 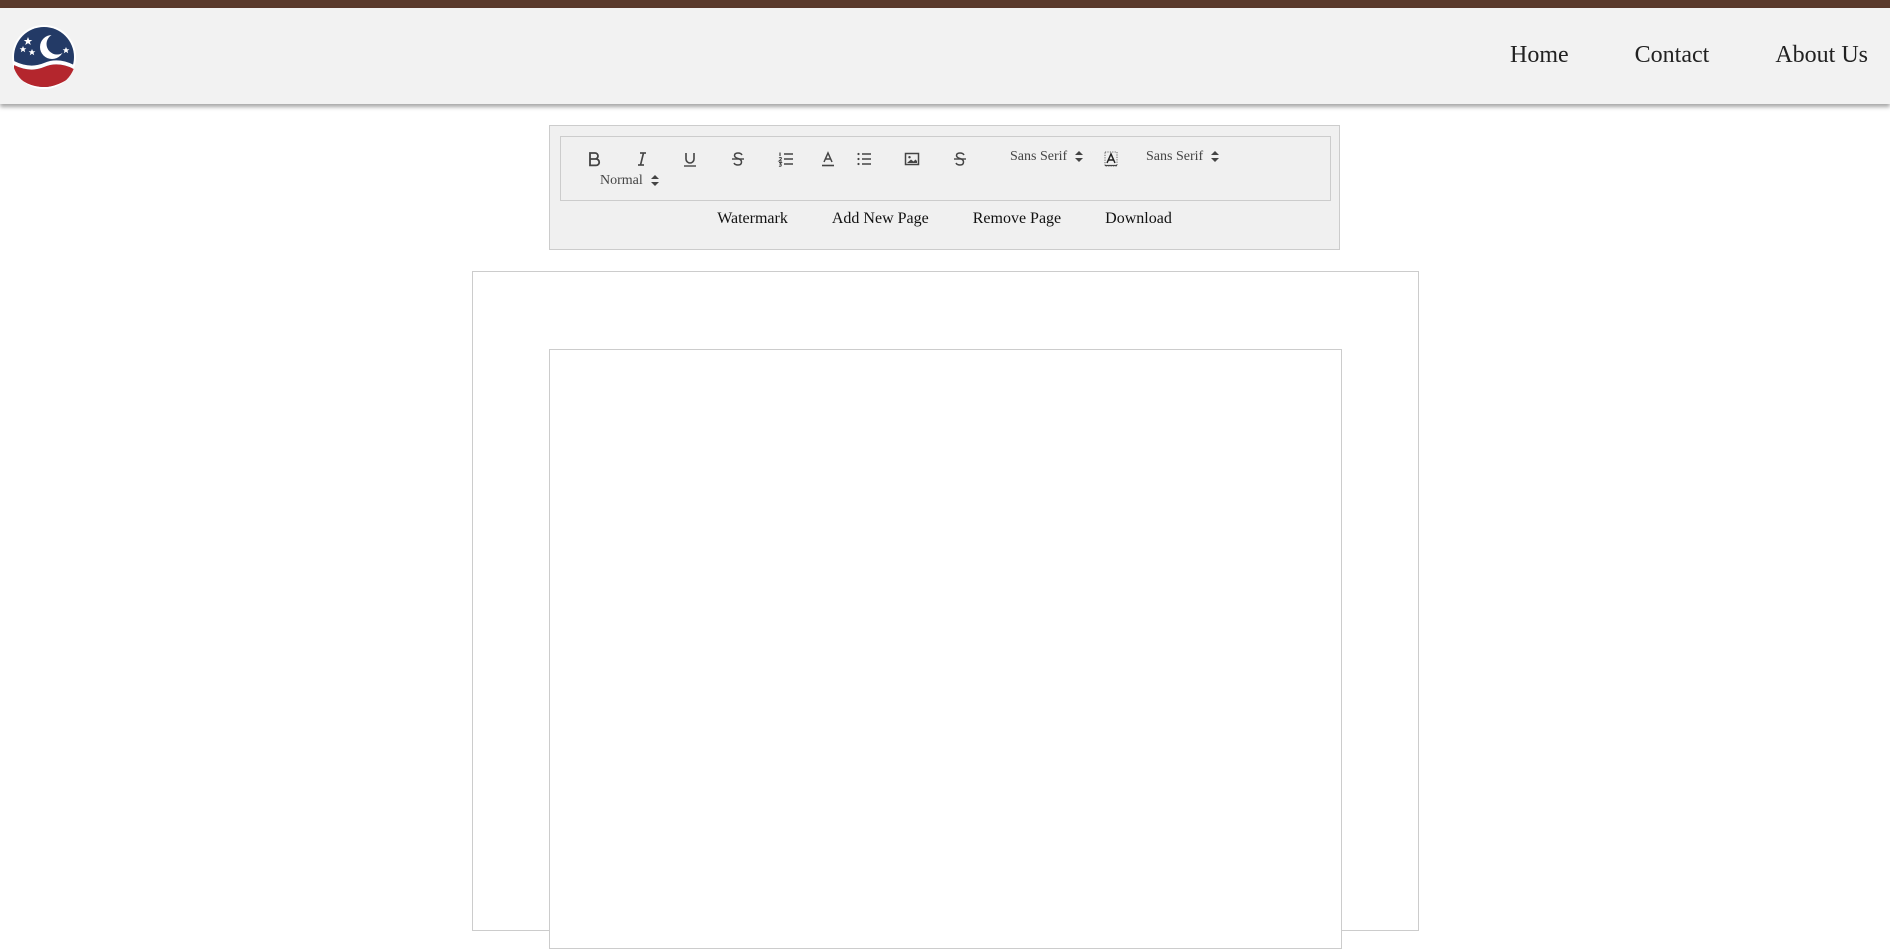 What do you see at coordinates (1138, 219) in the screenshot?
I see `download-button: Download` at bounding box center [1138, 219].